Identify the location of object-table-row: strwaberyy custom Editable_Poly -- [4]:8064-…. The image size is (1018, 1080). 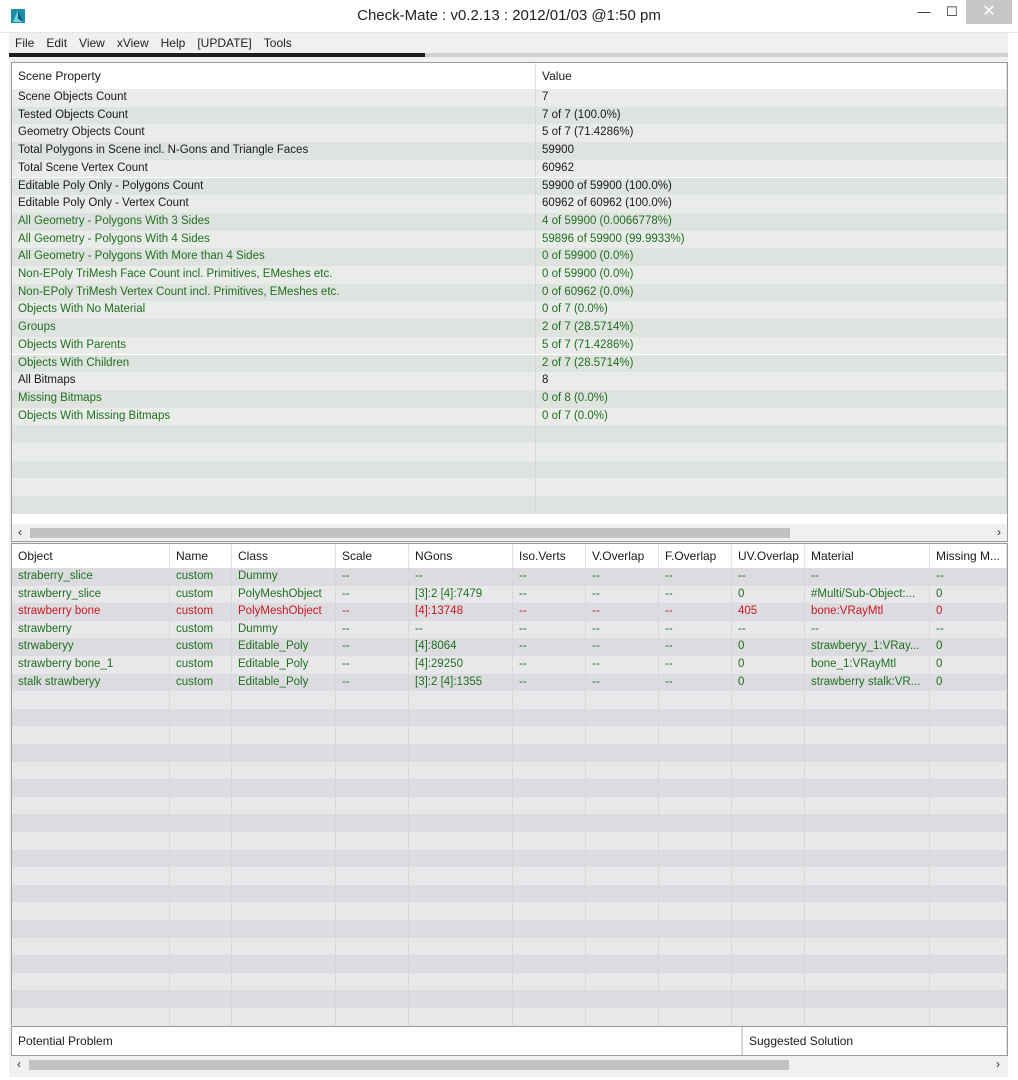
(509, 647).